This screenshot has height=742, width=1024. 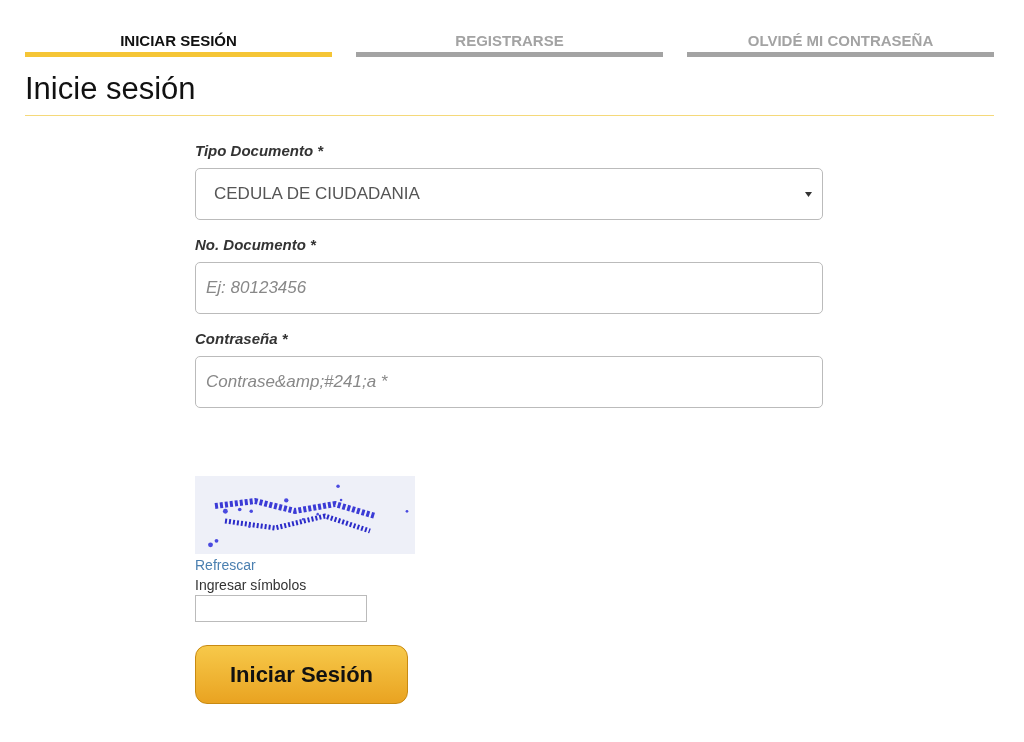 I want to click on field-label: No. Documento *, so click(x=255, y=244).